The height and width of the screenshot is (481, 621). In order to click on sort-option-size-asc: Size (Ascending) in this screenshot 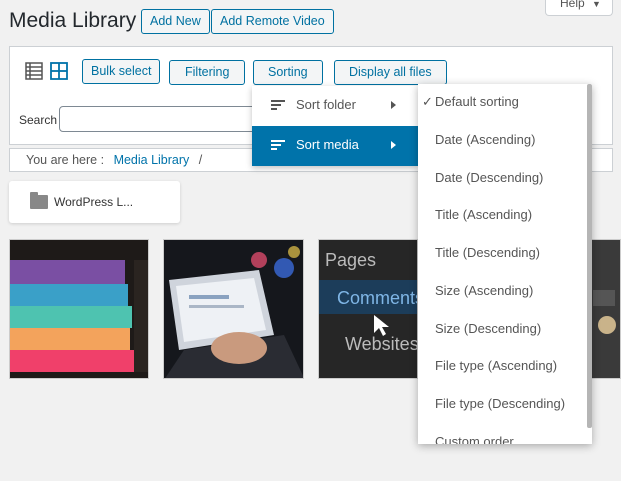, I will do `click(503, 296)`.